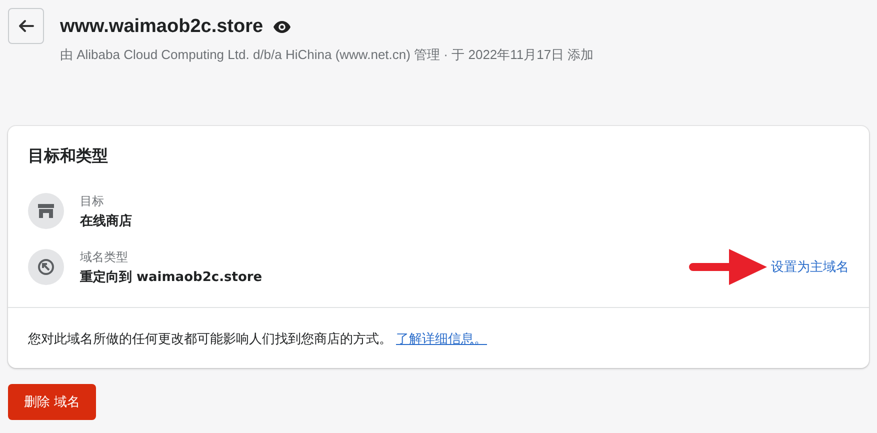 This screenshot has width=877, height=433. What do you see at coordinates (68, 156) in the screenshot?
I see `card-title: 目标和类型` at bounding box center [68, 156].